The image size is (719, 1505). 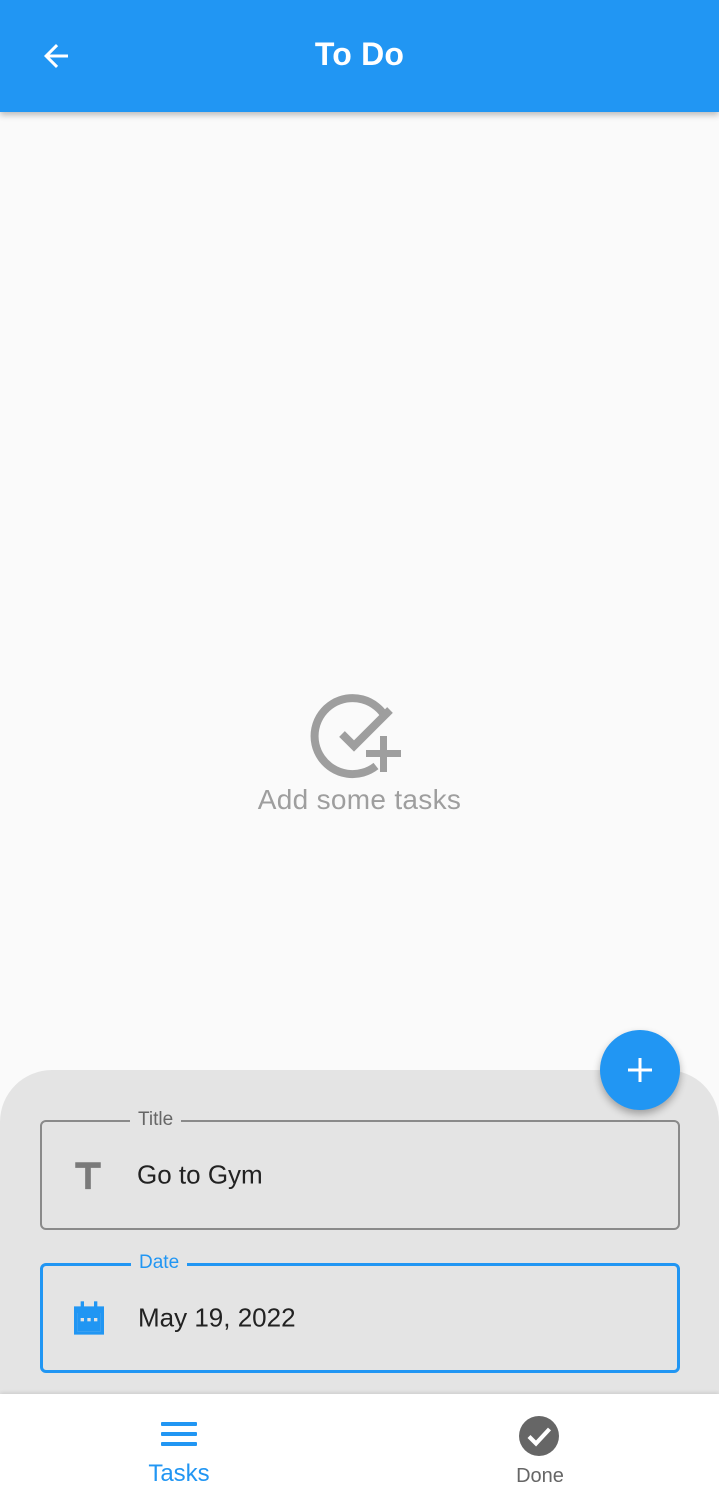 I want to click on empty-state-text: Add some tasks, so click(x=359, y=799).